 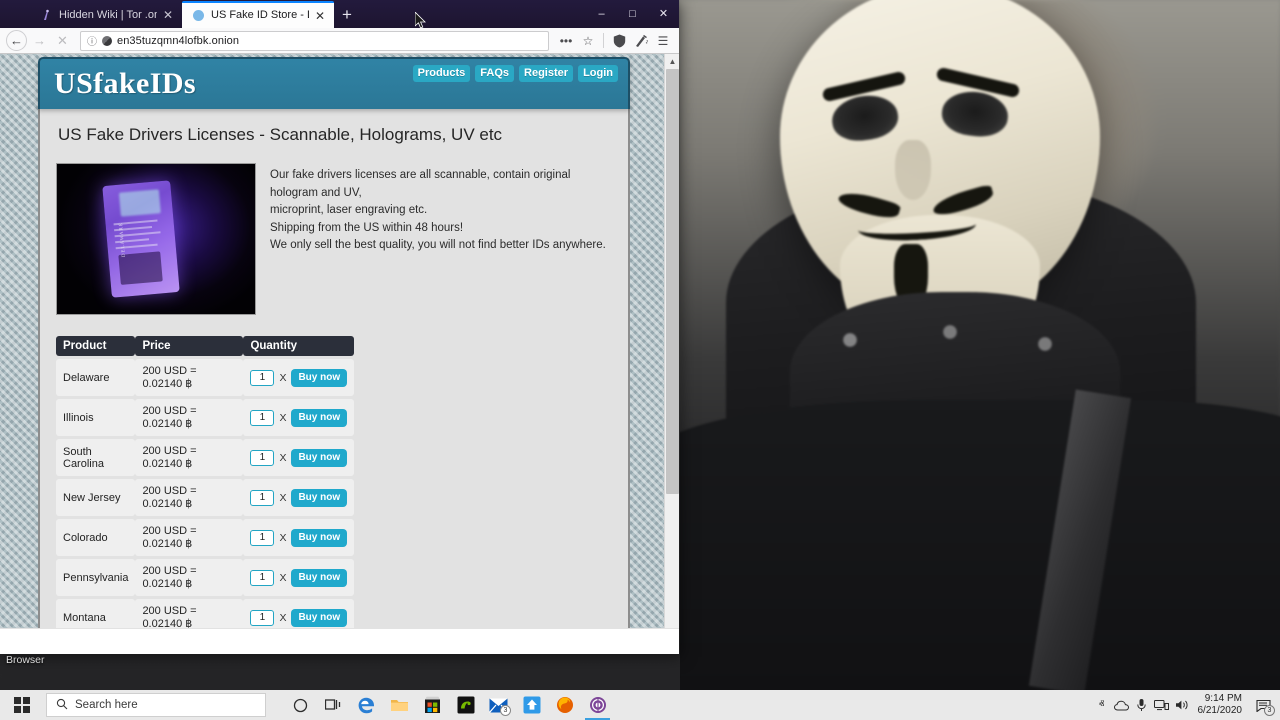 I want to click on nav-link-products: Products, so click(x=441, y=73).